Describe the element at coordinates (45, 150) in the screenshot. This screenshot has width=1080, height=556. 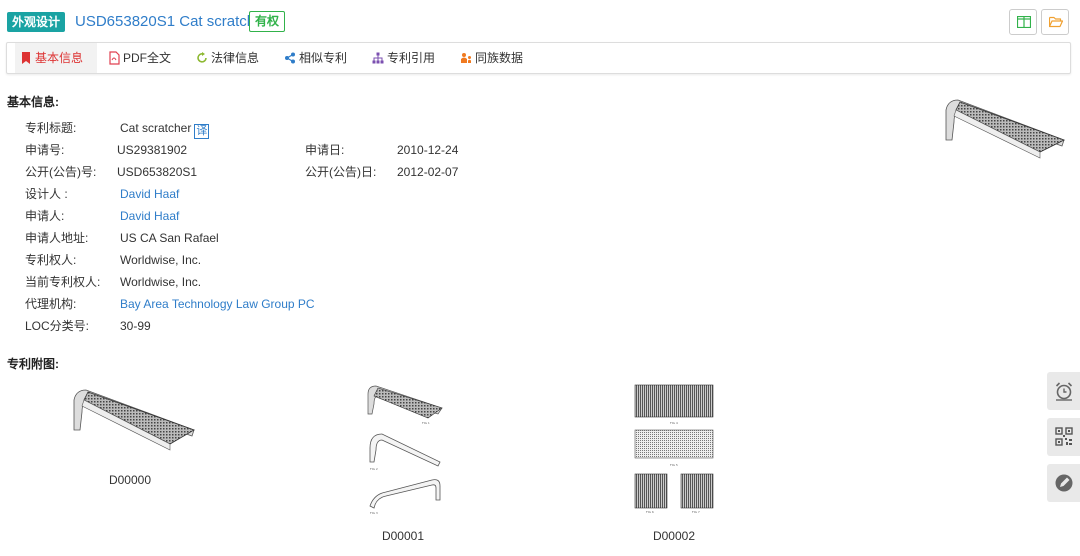
I see `label-app-no: 申请号:` at that location.